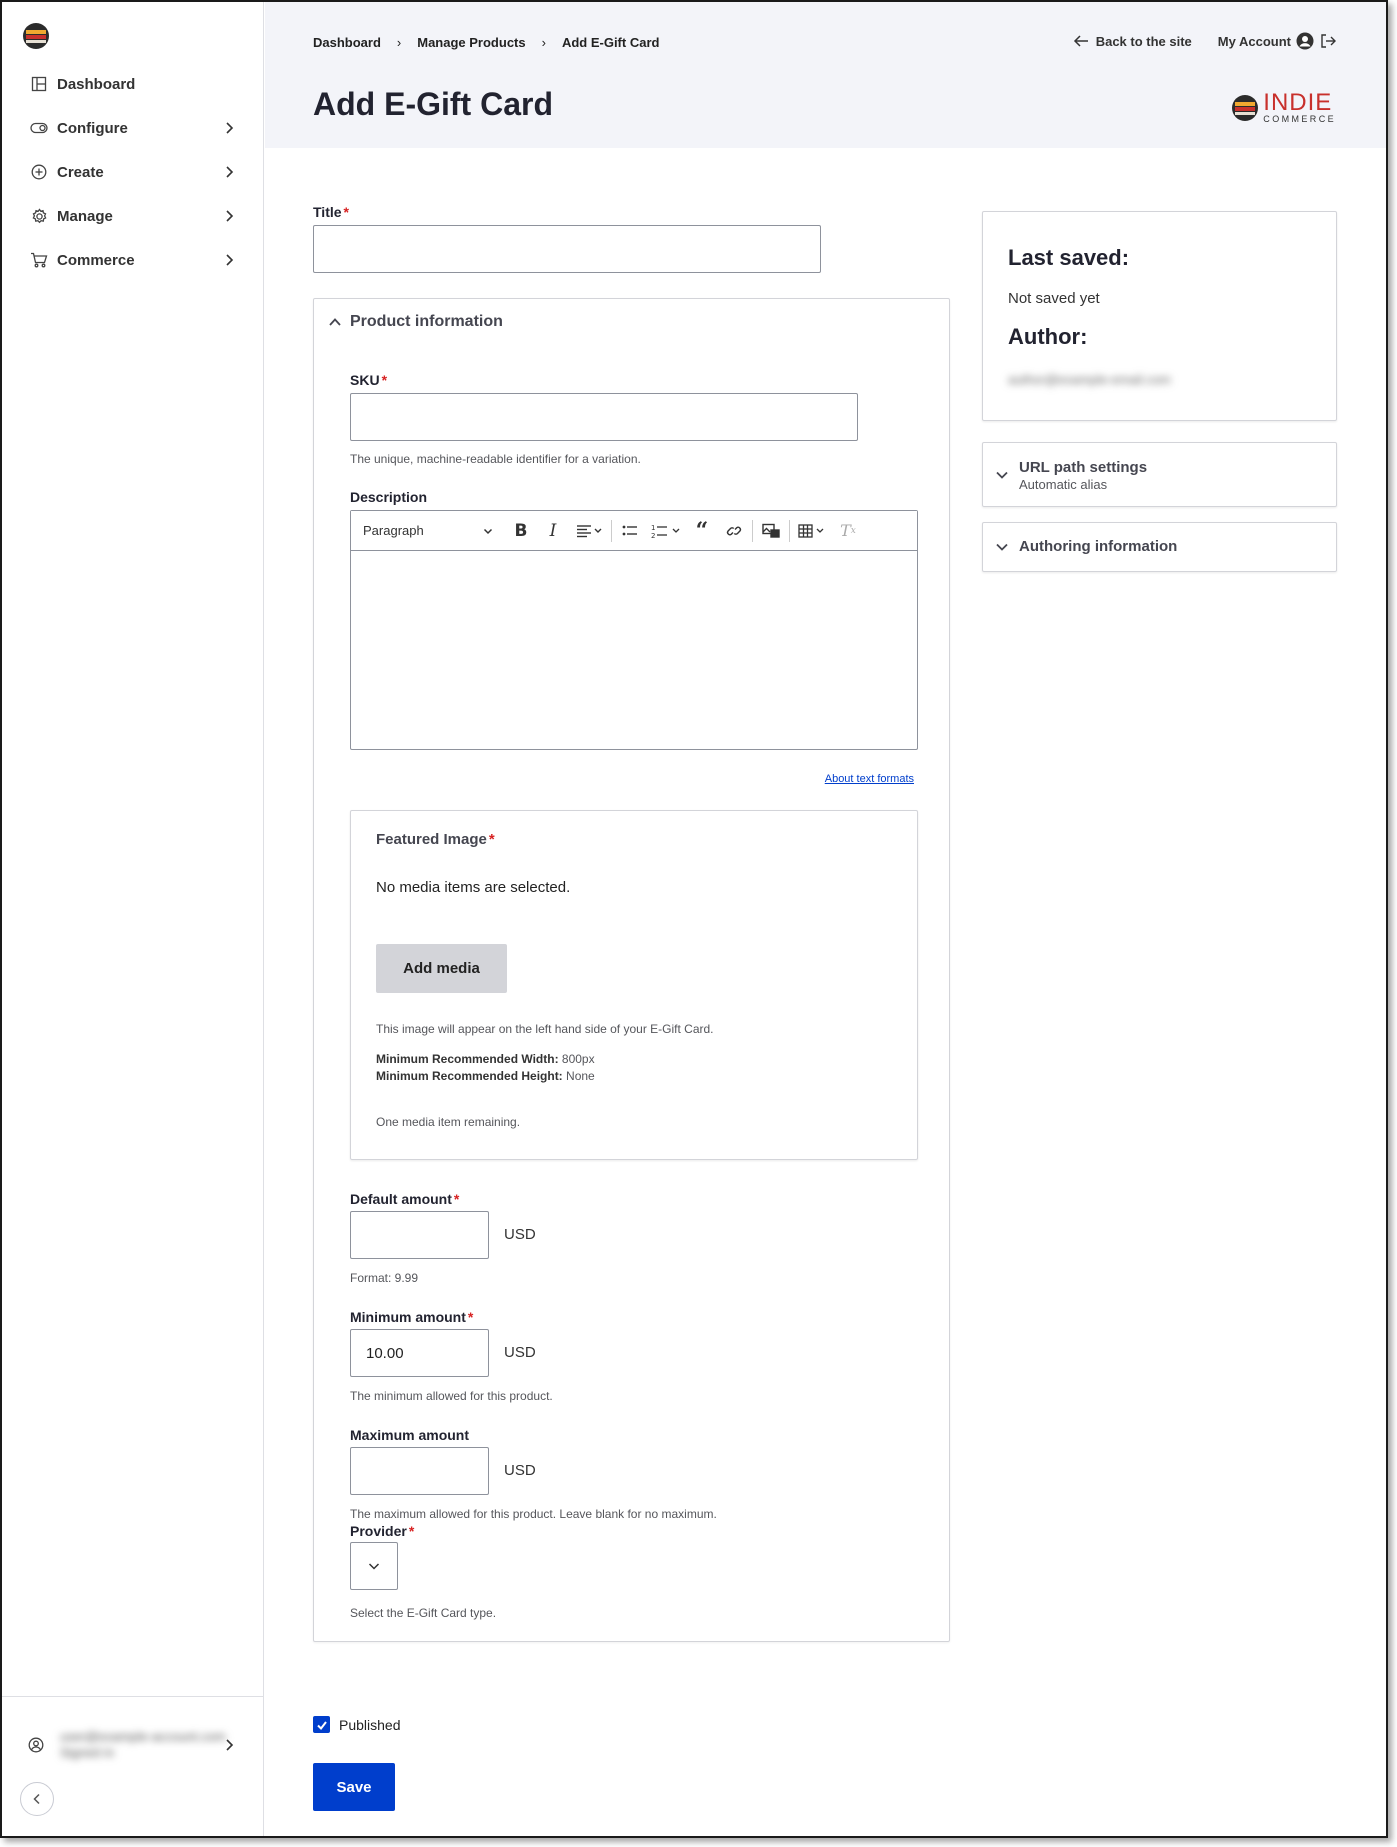 This screenshot has height=1847, width=1397. Describe the element at coordinates (384, 1278) in the screenshot. I see `default-amount-description: Format: 9.99` at that location.